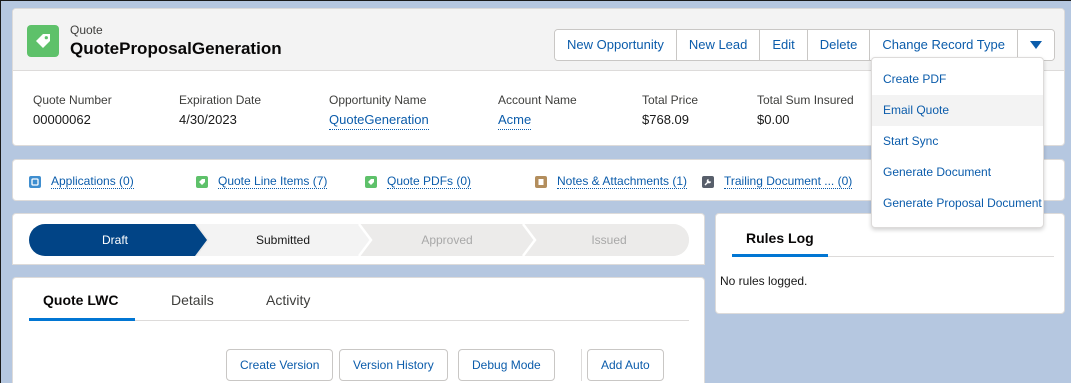 The height and width of the screenshot is (383, 1071). Describe the element at coordinates (957, 79) in the screenshot. I see `menu-item-create-pdf: Create PDF` at that location.